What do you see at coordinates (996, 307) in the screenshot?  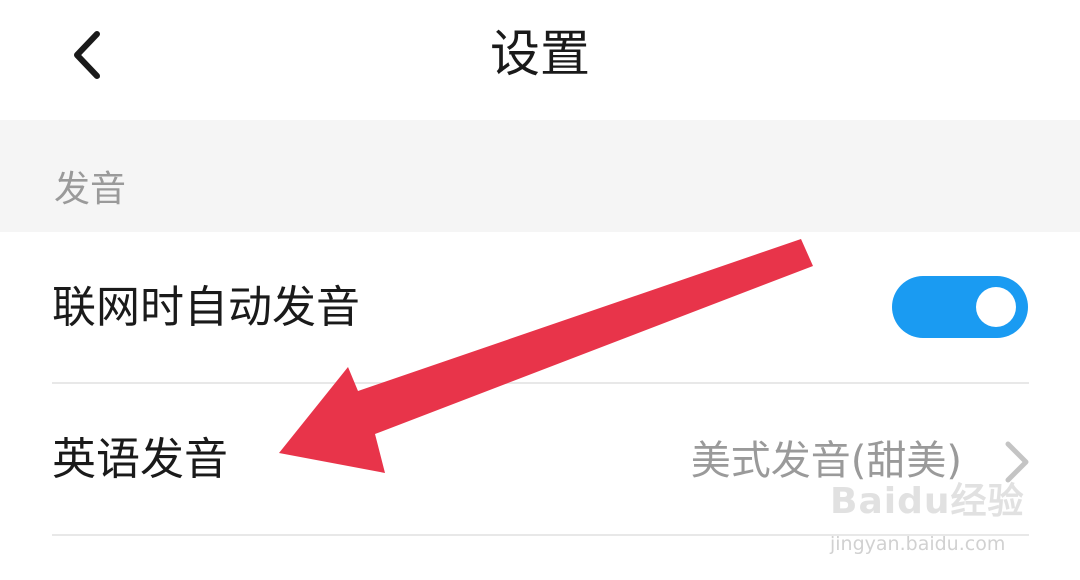 I see `toggle-knob` at bounding box center [996, 307].